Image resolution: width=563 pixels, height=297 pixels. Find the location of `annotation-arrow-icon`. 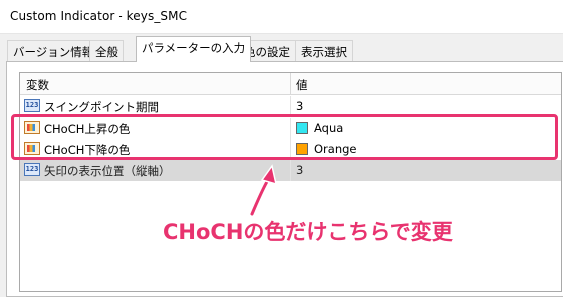

annotation-arrow-icon is located at coordinates (263, 190).